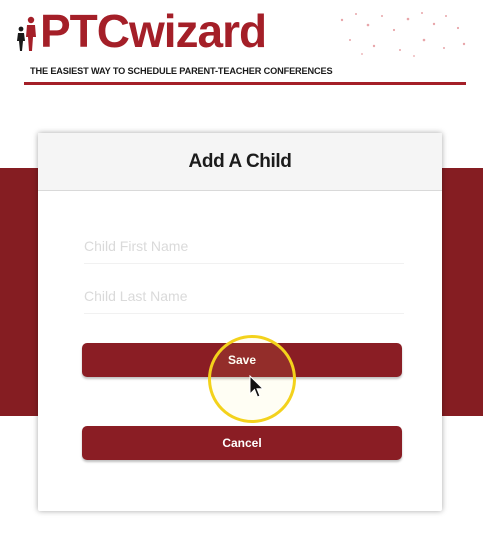 The width and height of the screenshot is (483, 535). I want to click on background-band-right, so click(461, 292).